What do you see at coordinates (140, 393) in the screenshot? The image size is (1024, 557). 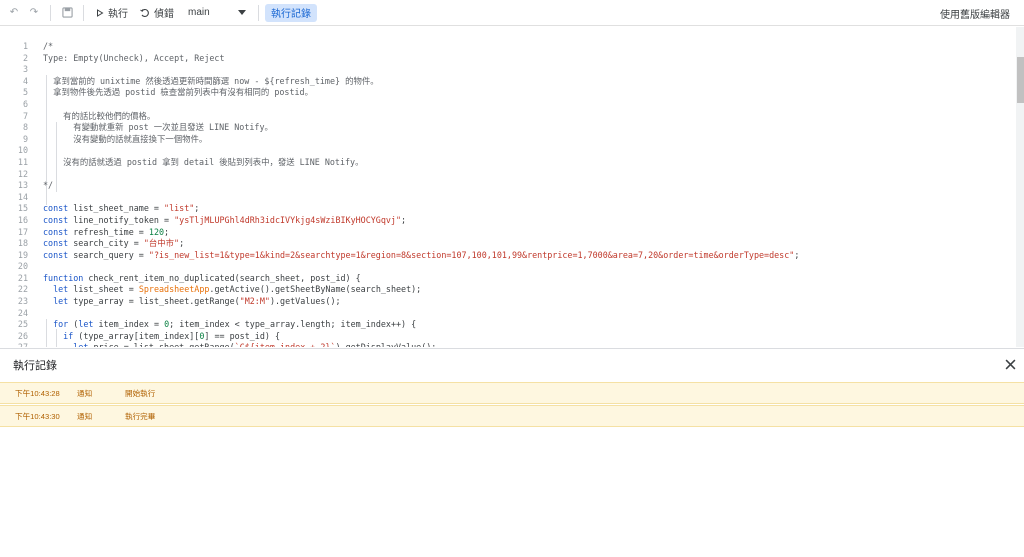 I see `log-message: 開始執行` at bounding box center [140, 393].